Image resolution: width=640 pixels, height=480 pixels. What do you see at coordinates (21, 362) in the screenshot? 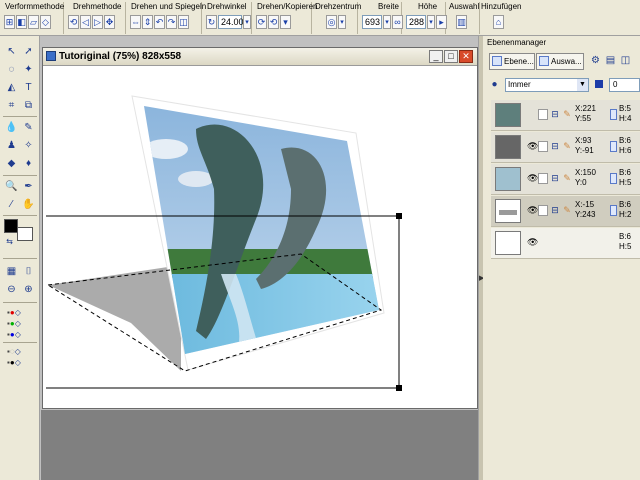
I see `channel-alpha-row: ▪●◇` at bounding box center [21, 362].